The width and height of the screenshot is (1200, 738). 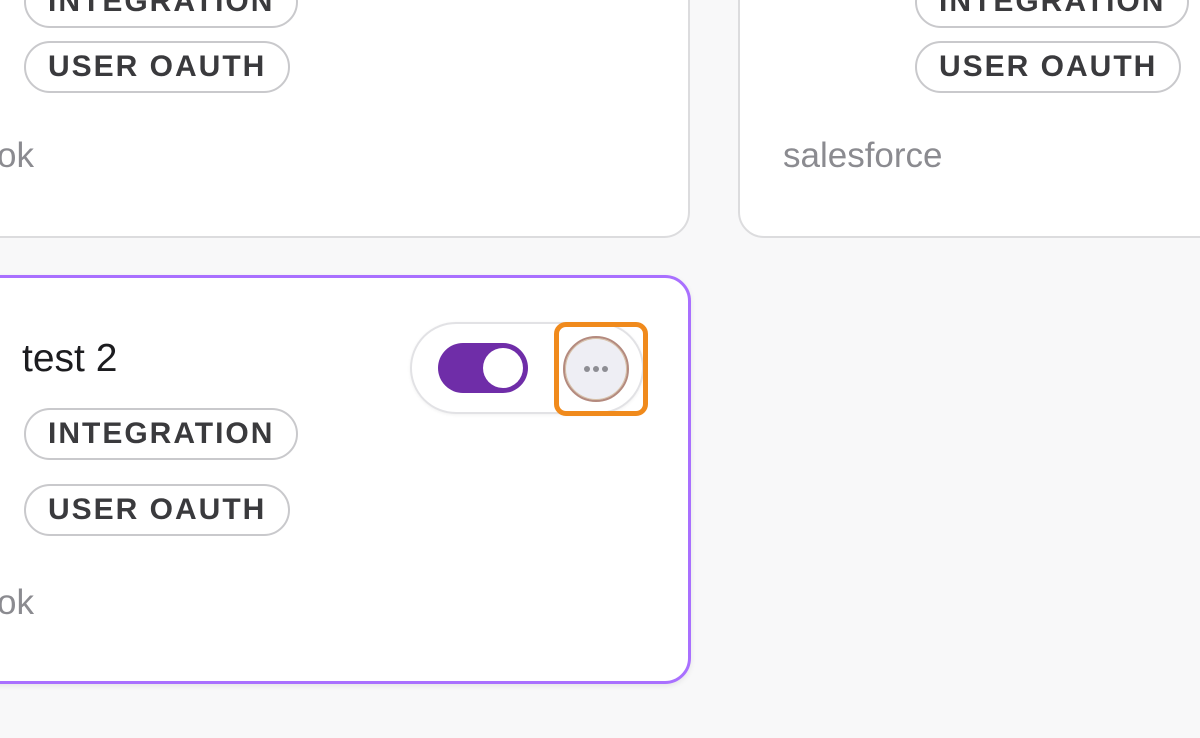 What do you see at coordinates (503, 368) in the screenshot?
I see `toggle-knob` at bounding box center [503, 368].